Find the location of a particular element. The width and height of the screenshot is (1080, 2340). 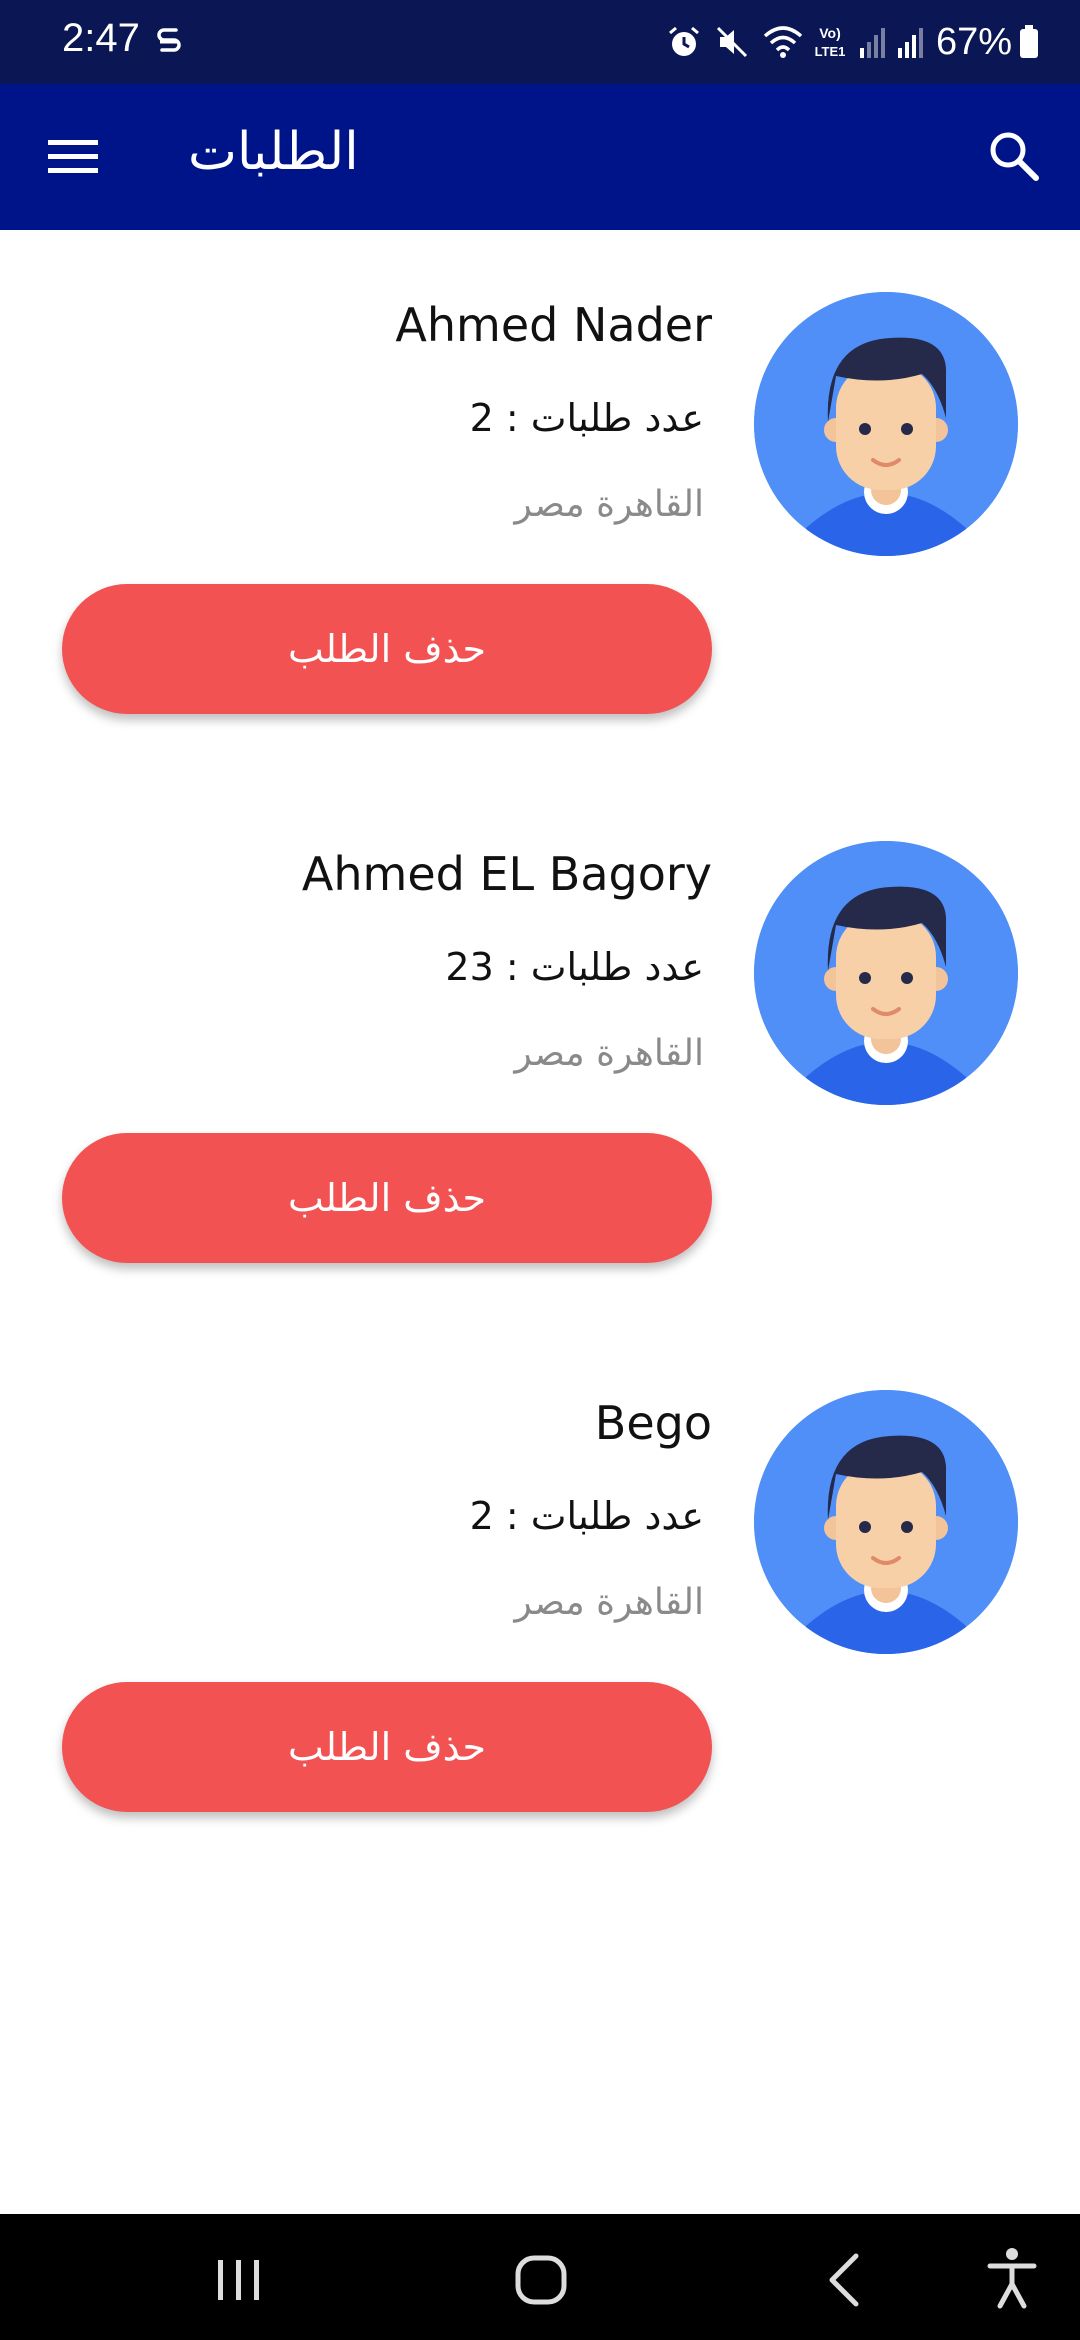

menu-icon is located at coordinates (73, 157).